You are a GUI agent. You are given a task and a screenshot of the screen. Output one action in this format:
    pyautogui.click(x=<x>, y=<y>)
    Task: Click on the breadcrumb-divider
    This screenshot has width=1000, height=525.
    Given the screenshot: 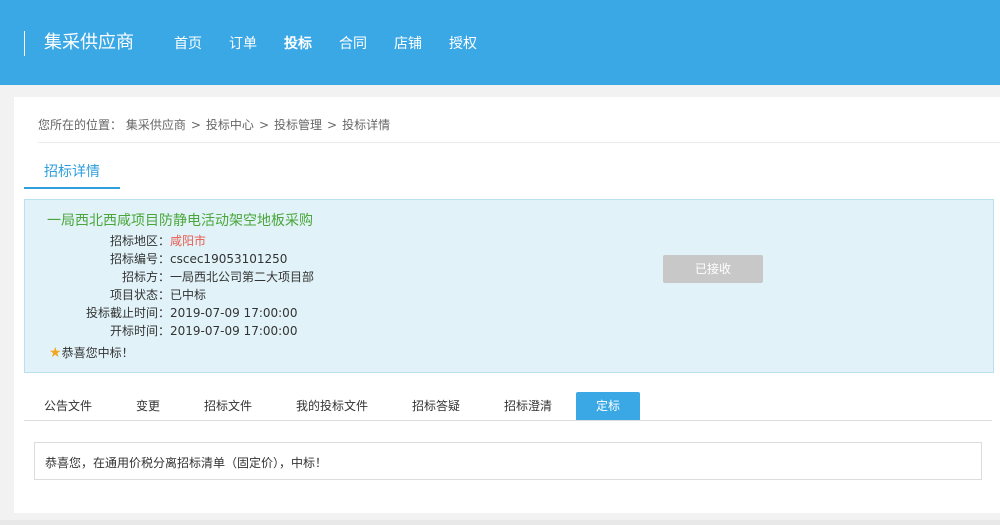 What is the action you would take?
    pyautogui.click(x=519, y=142)
    